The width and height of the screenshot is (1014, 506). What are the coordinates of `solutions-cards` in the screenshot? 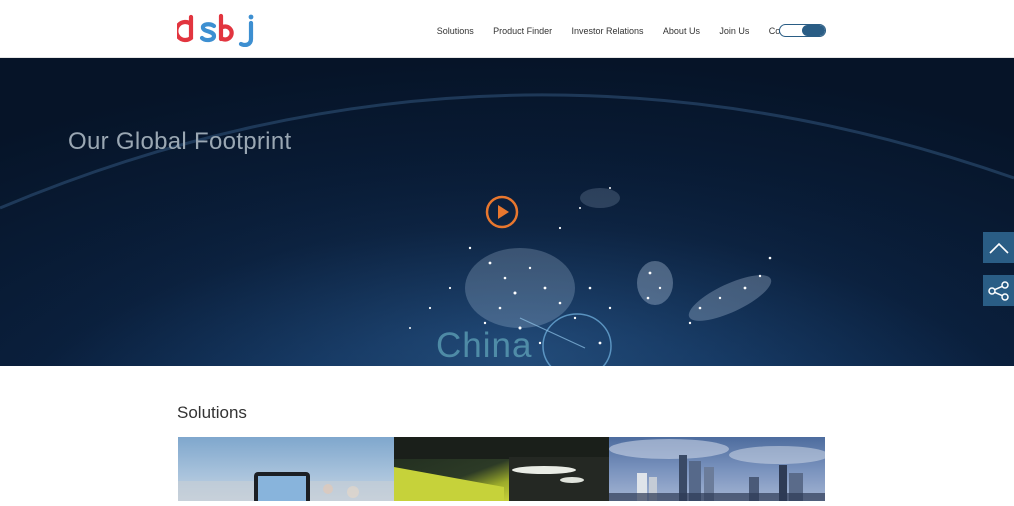 It's located at (502, 469).